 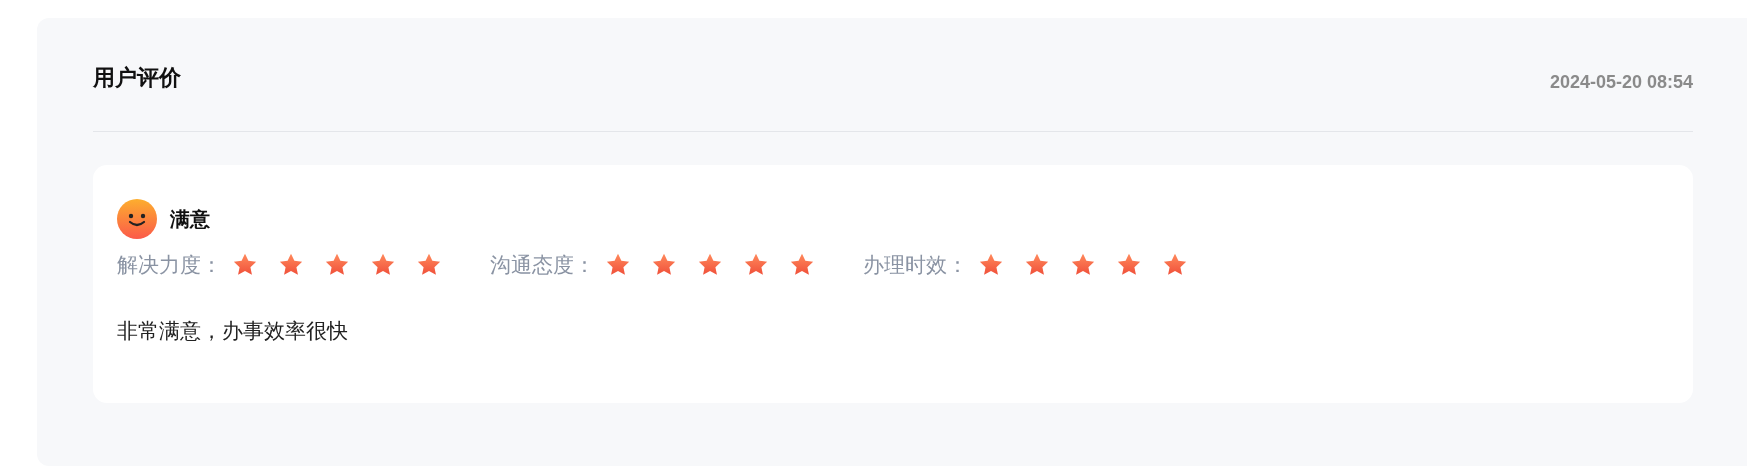 I want to click on rating-label: 解决力度：, so click(x=169, y=265).